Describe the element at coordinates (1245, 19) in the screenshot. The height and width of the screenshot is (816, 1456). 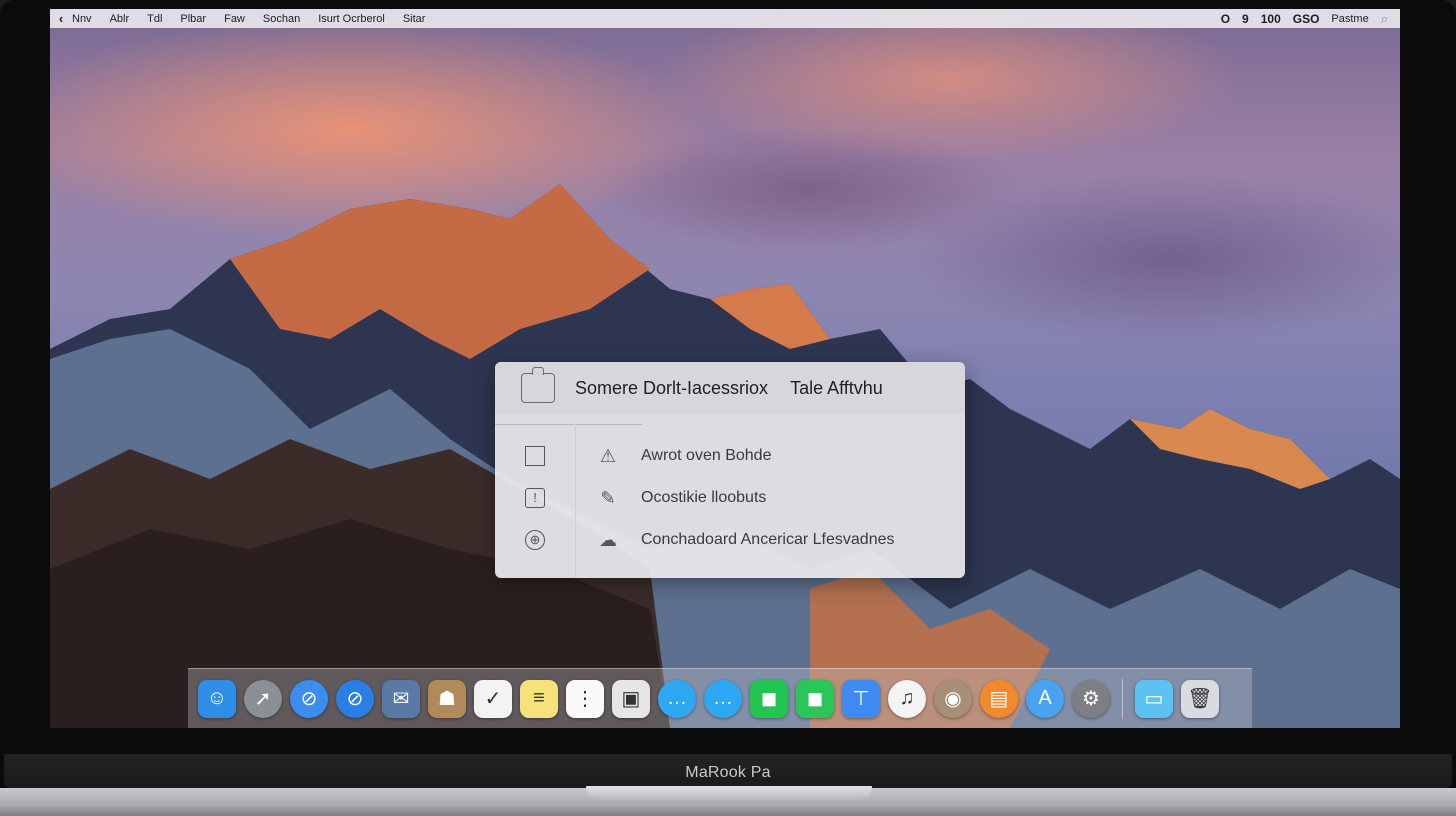
I see `status-icon-2: 9` at that location.